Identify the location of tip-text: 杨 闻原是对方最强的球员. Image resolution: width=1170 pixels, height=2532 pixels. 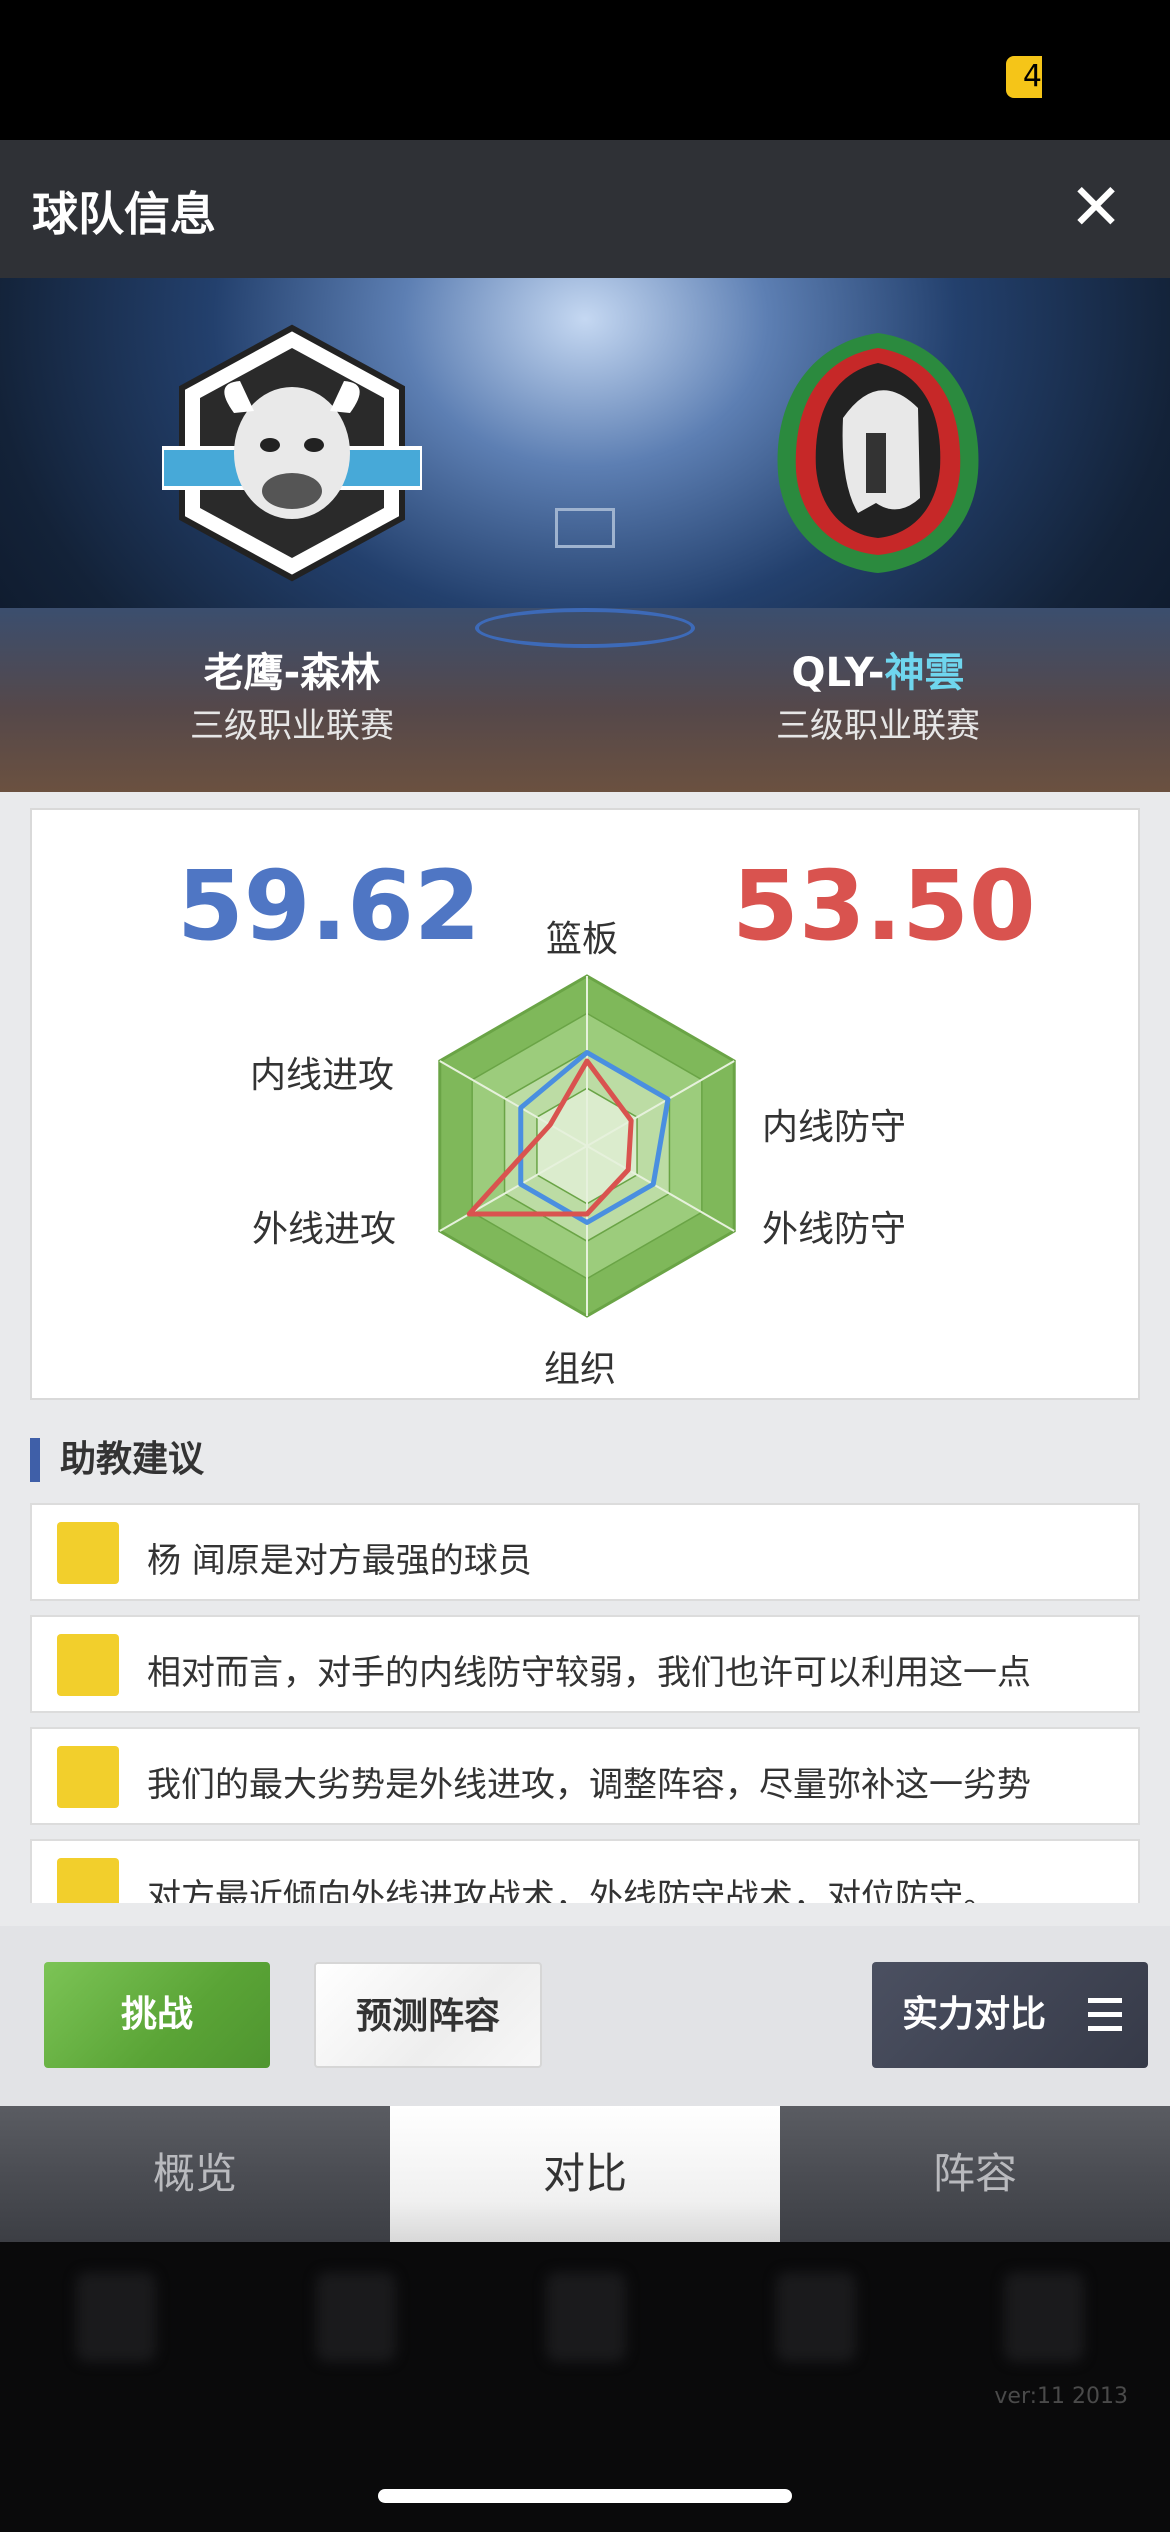
(339, 1561).